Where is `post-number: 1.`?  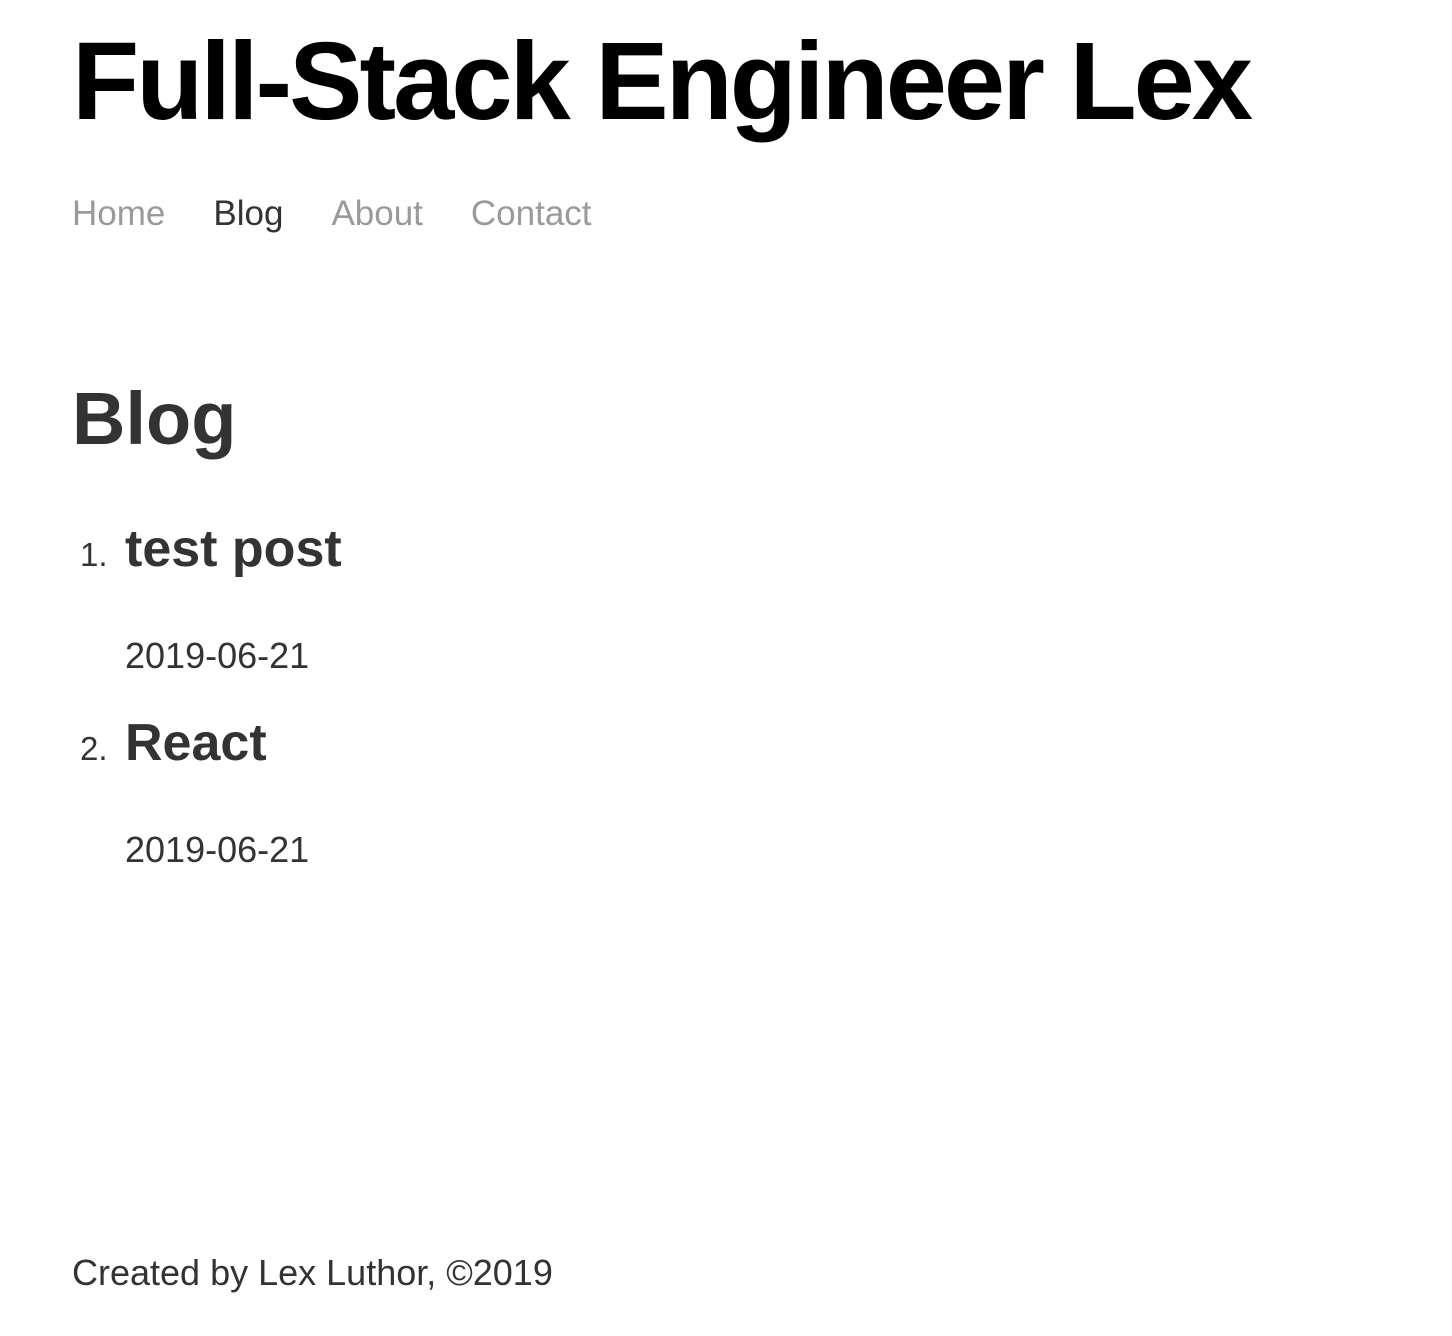 post-number: 1. is located at coordinates (94, 554).